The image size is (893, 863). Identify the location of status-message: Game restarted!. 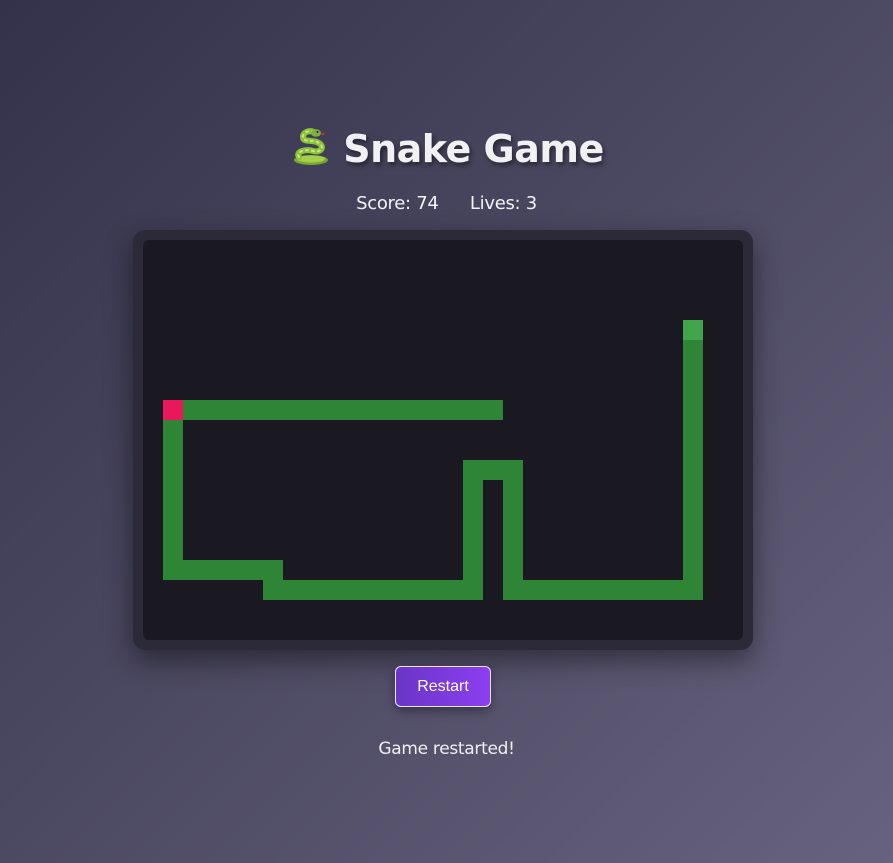
(446, 749).